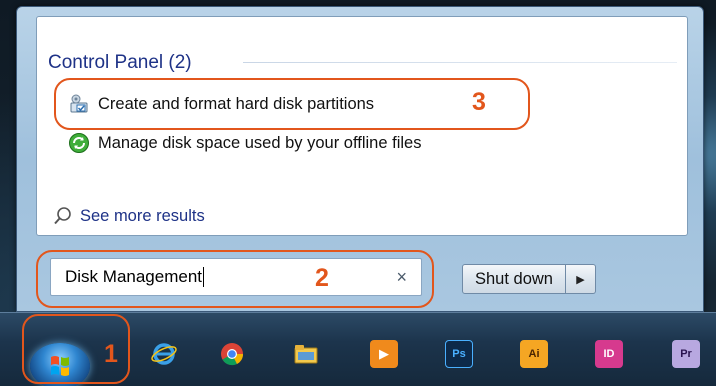 The image size is (716, 386). I want to click on annotation-number-3: 3, so click(479, 102).